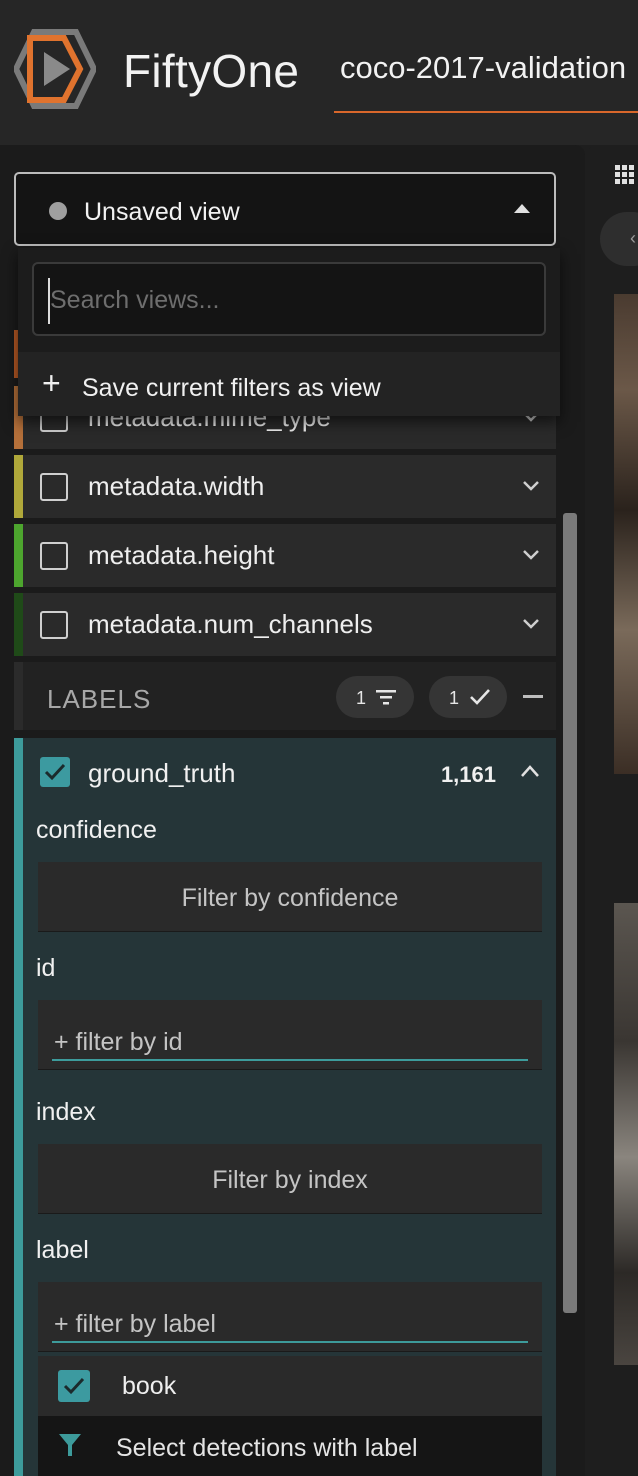 This screenshot has width=638, height=1476. I want to click on search-views-input, so click(290, 300).